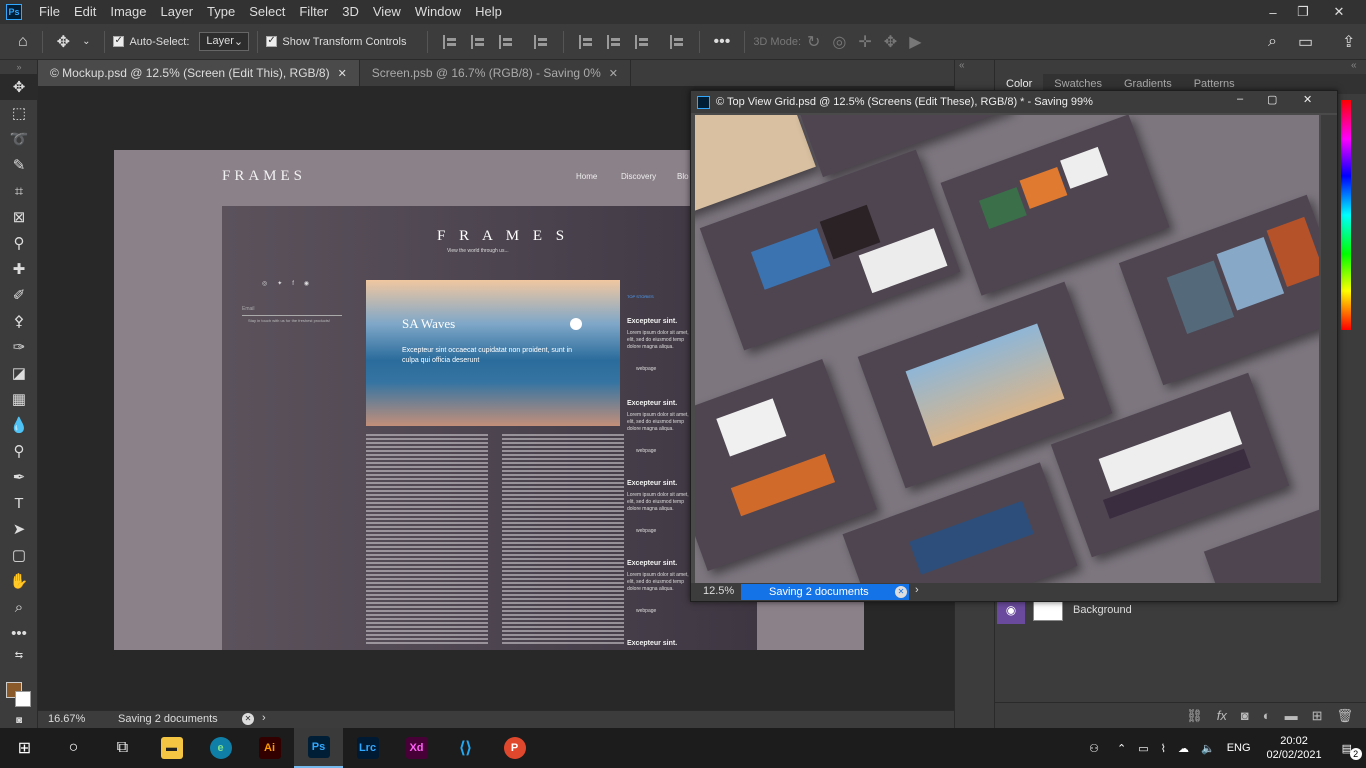 This screenshot has width=1366, height=768. Describe the element at coordinates (1183, 748) in the screenshot. I see `cloud-sync-icon: ☁` at that location.